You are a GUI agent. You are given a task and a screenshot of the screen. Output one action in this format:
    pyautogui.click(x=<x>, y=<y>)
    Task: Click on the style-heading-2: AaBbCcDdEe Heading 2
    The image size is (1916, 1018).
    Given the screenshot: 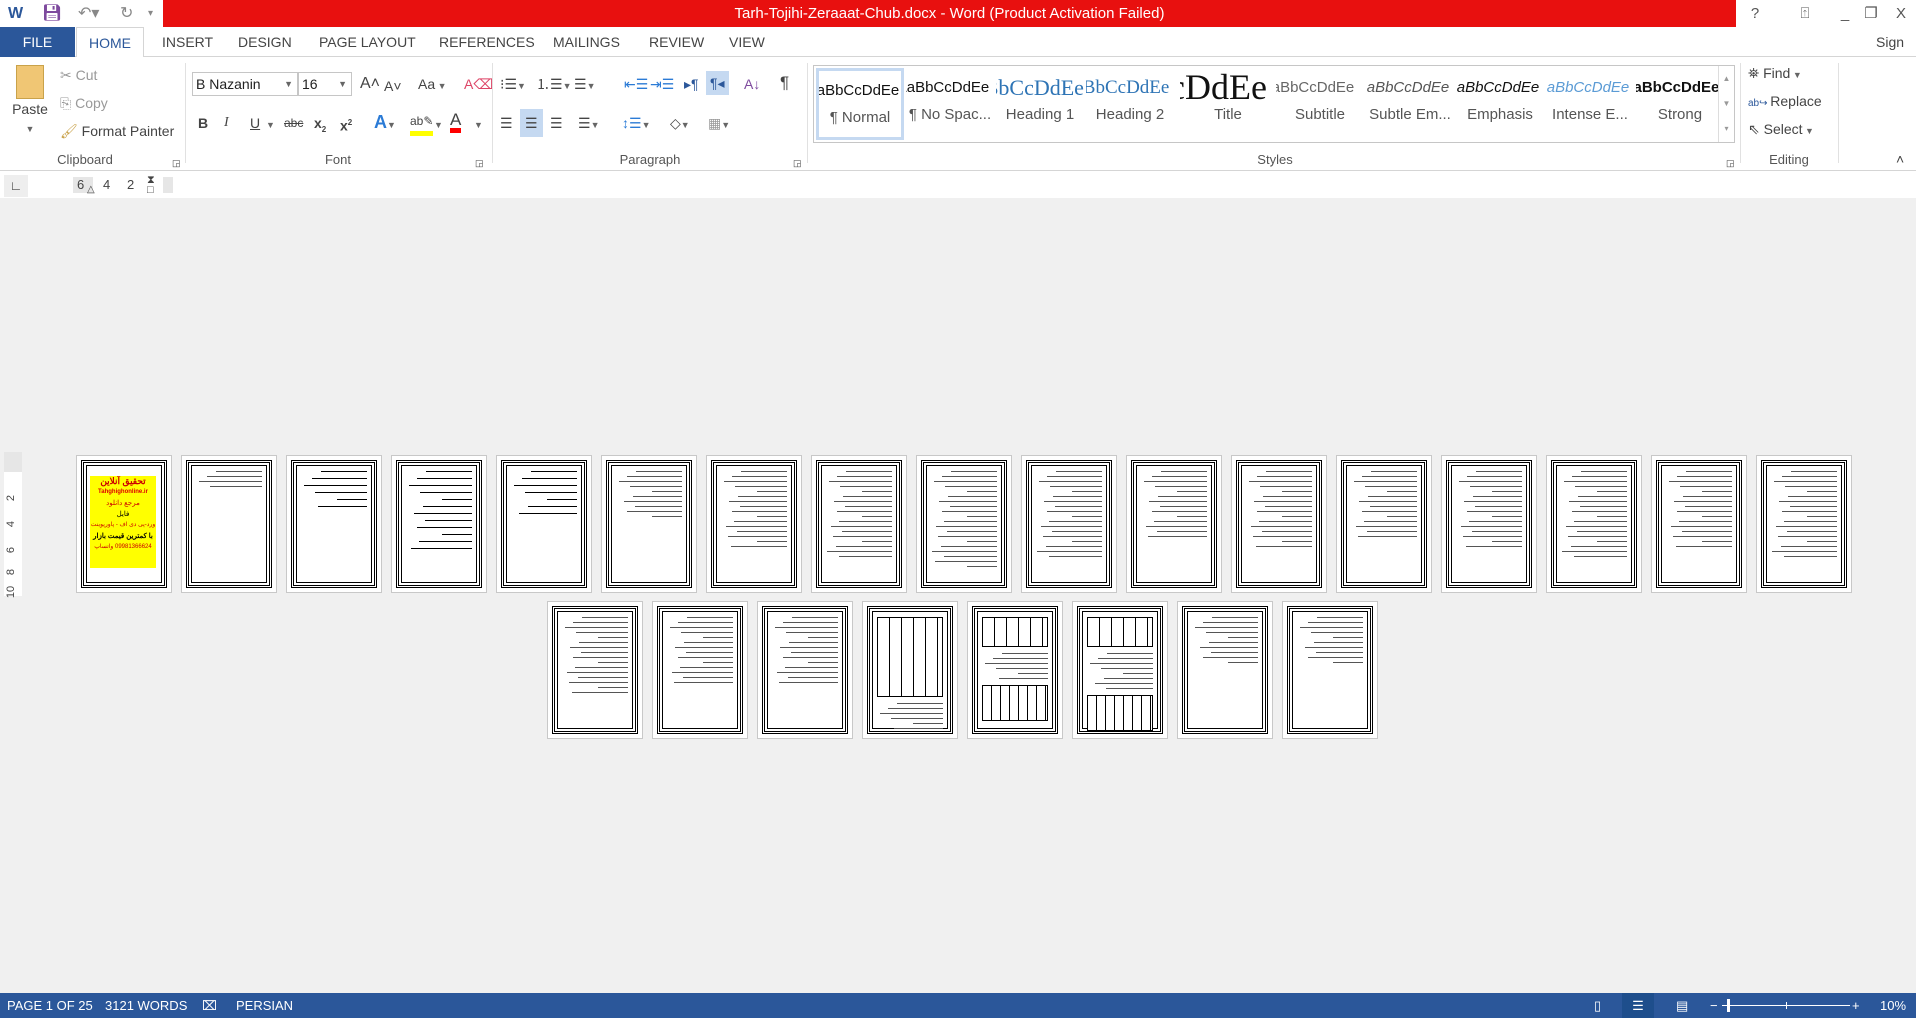 What is the action you would take?
    pyautogui.click(x=1130, y=104)
    